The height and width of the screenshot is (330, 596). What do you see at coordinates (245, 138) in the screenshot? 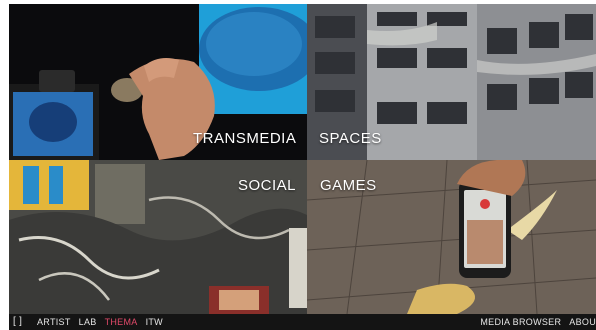
I see `transmedia-label: TRANSMEDIA` at bounding box center [245, 138].